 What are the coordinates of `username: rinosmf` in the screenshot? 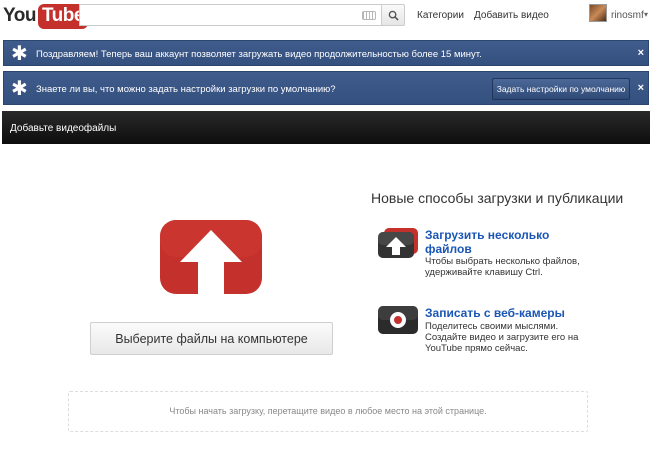 It's located at (627, 15).